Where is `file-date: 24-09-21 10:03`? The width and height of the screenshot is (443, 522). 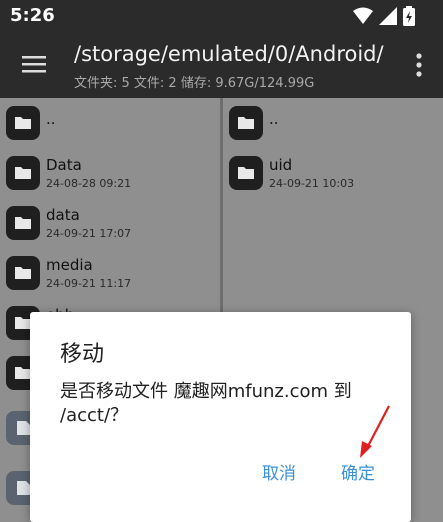 file-date: 24-09-21 10:03 is located at coordinates (312, 183).